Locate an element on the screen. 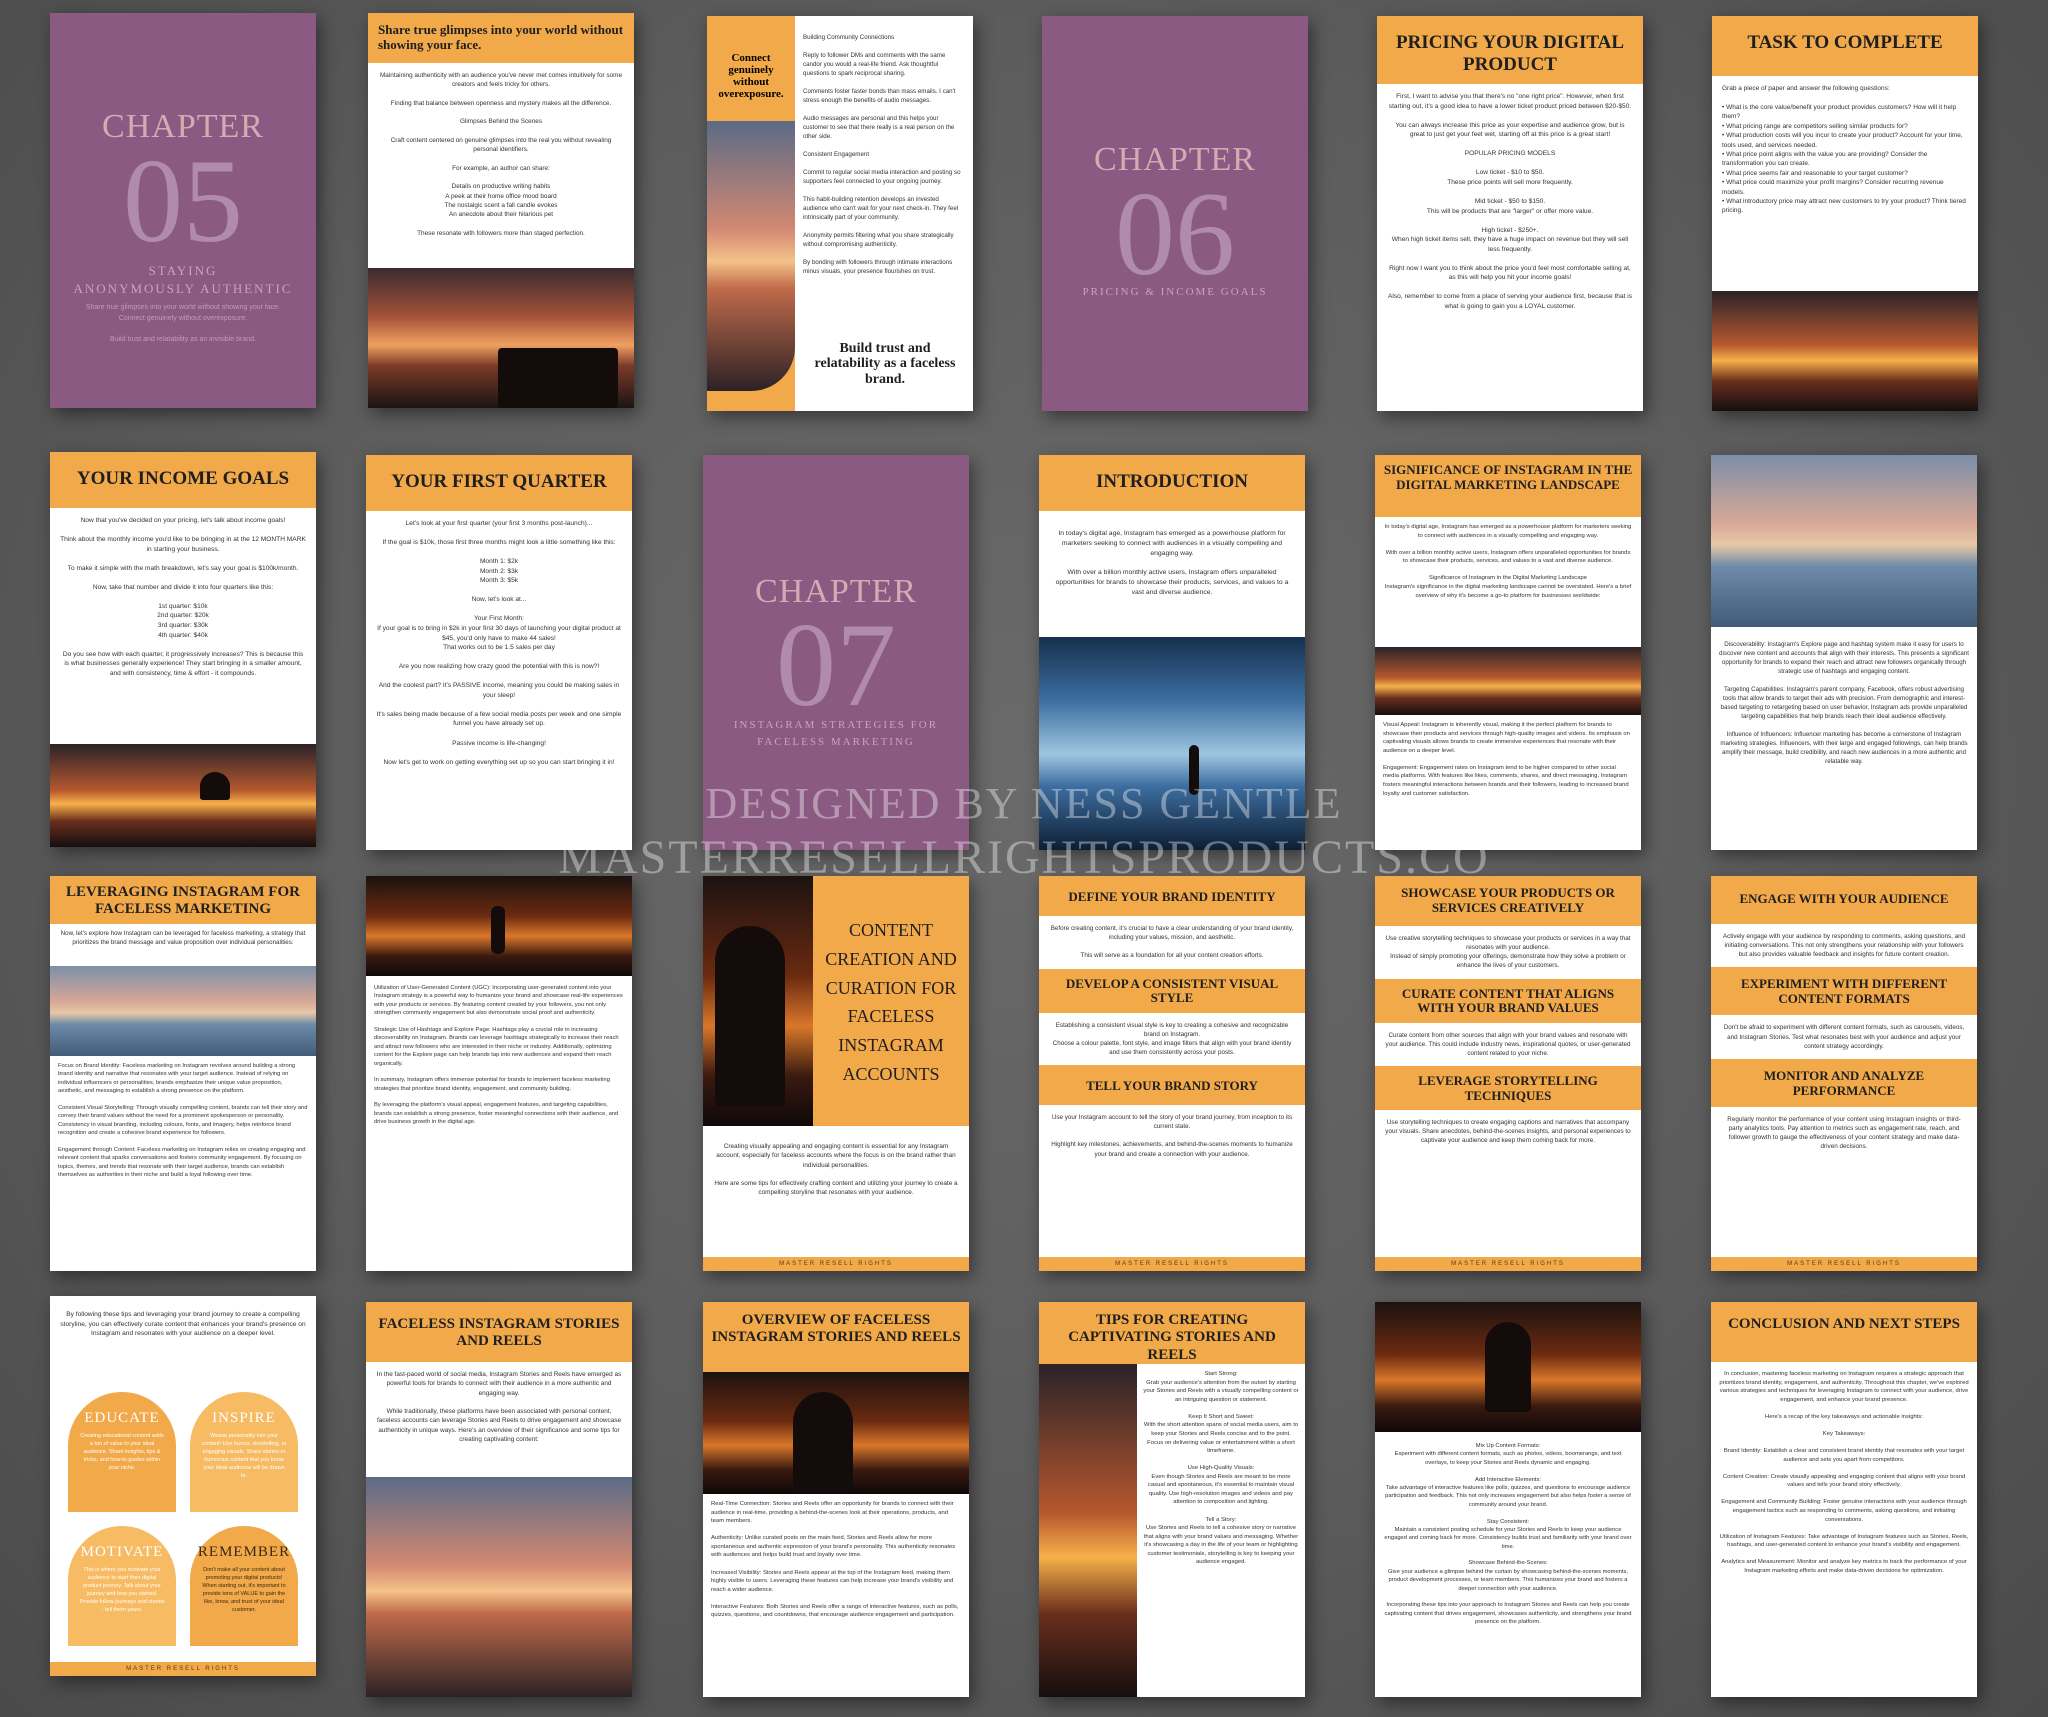 This screenshot has width=2048, height=1717. card-title: EDUCATE is located at coordinates (122, 1418).